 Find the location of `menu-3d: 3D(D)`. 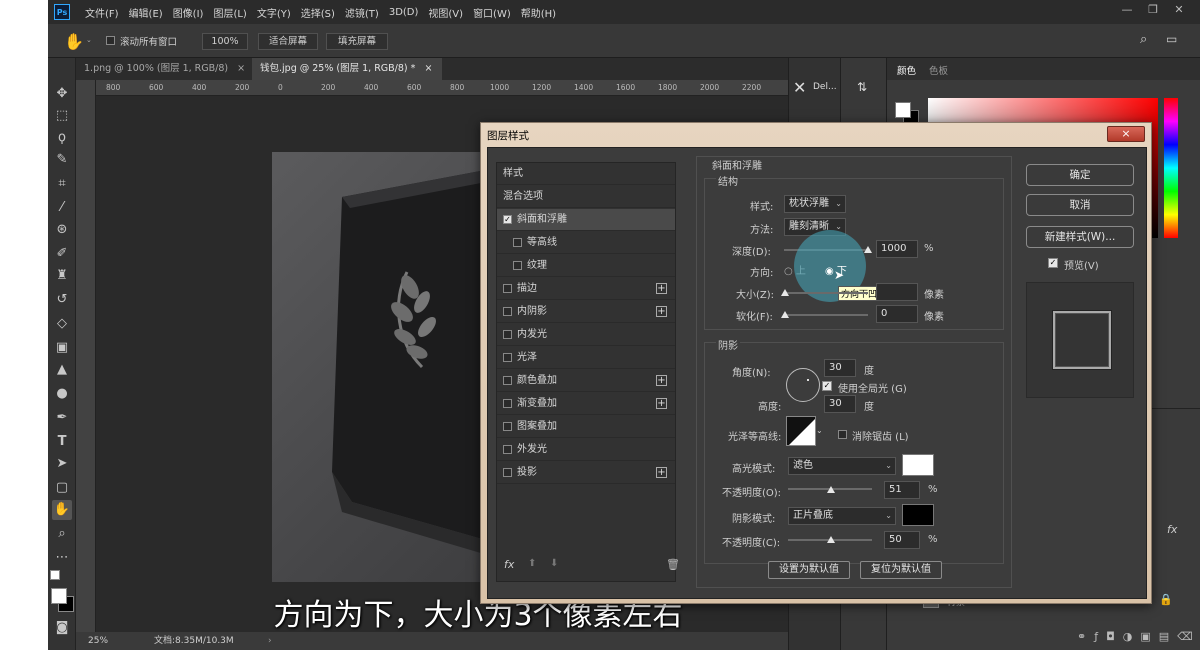

menu-3d: 3D(D) is located at coordinates (404, 12).